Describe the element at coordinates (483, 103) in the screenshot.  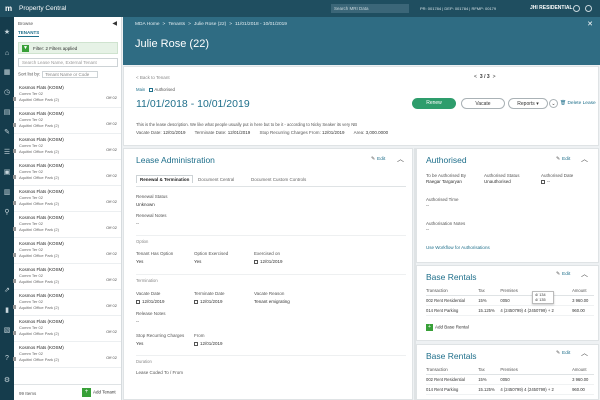
I see `vacate-button: Vacate` at that location.